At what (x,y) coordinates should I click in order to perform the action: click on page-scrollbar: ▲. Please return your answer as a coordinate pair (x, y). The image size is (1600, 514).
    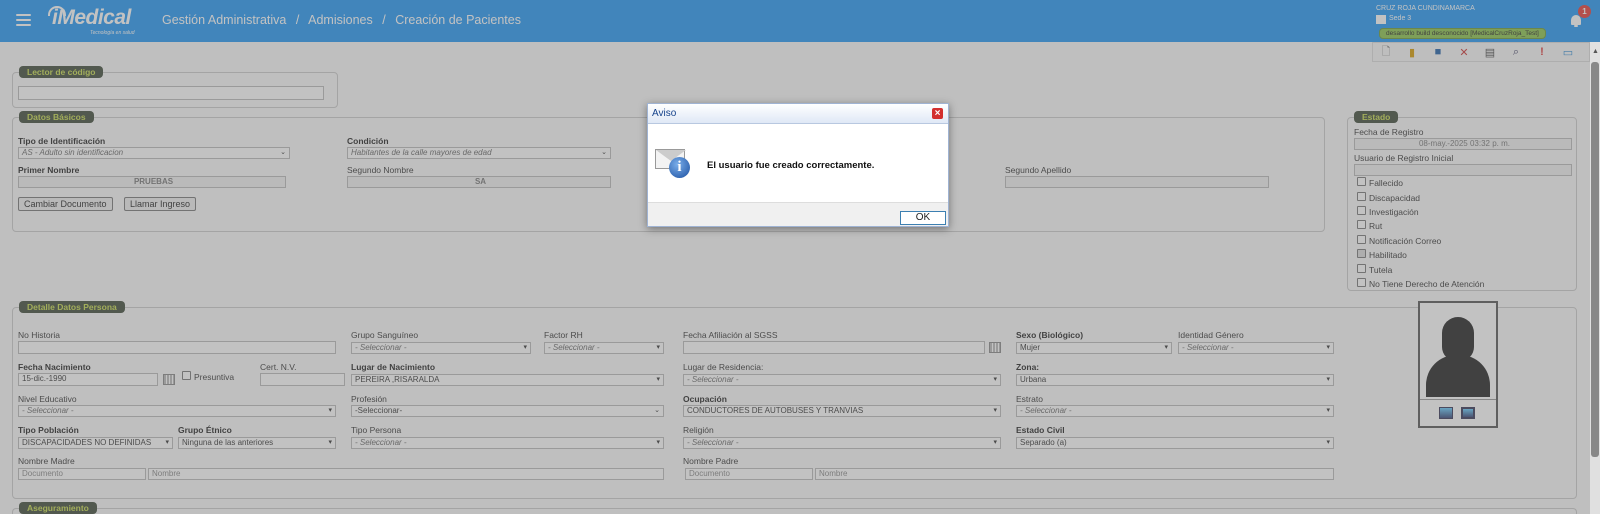
    Looking at the image, I should click on (1595, 278).